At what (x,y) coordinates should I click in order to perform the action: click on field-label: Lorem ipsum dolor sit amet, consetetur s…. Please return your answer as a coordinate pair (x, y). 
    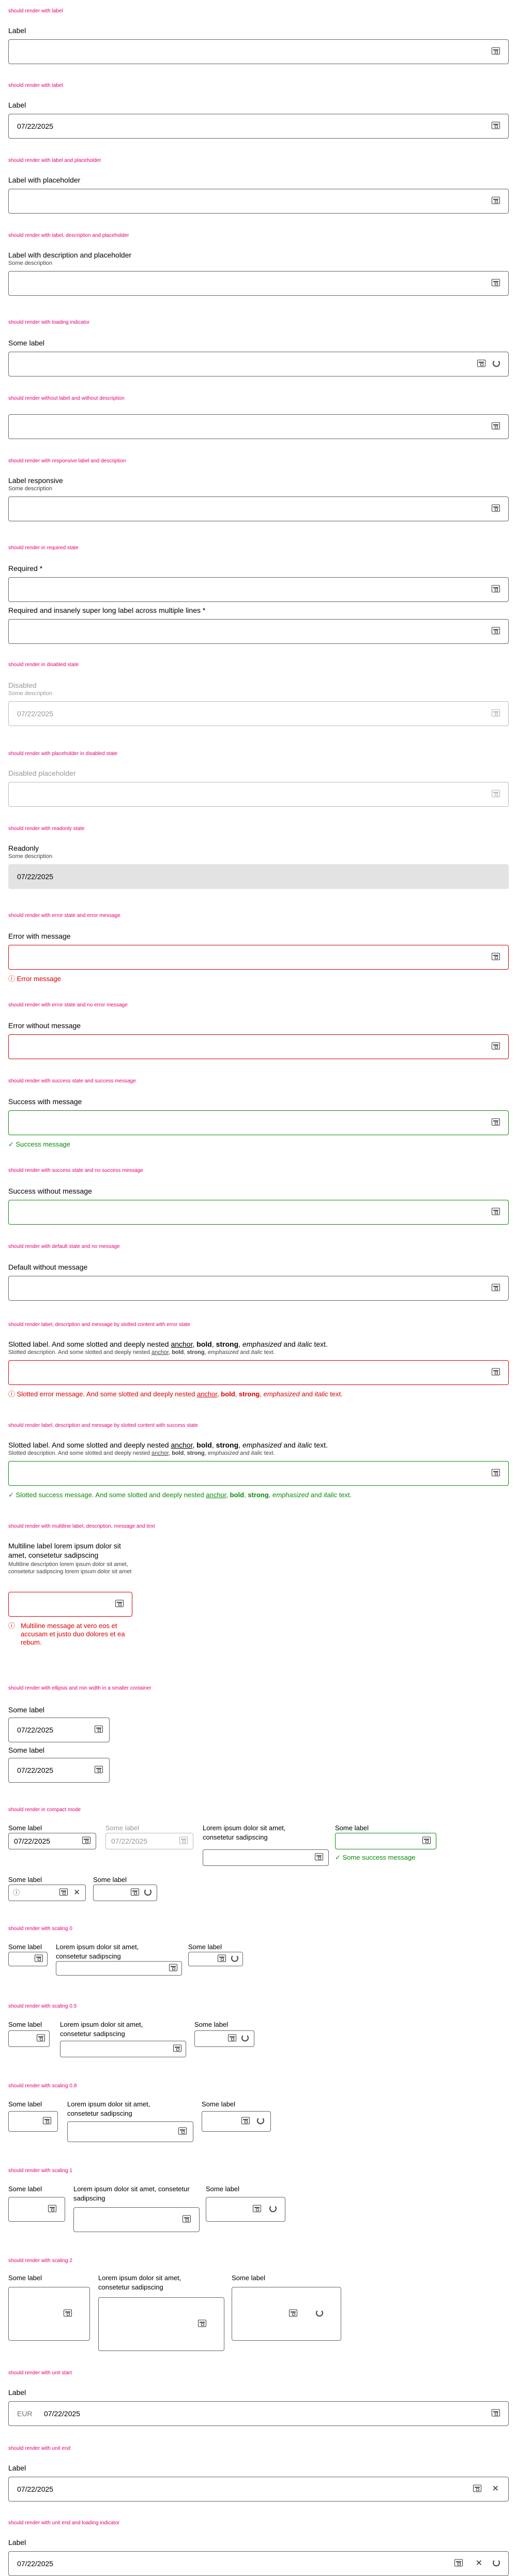
    Looking at the image, I should click on (108, 2108).